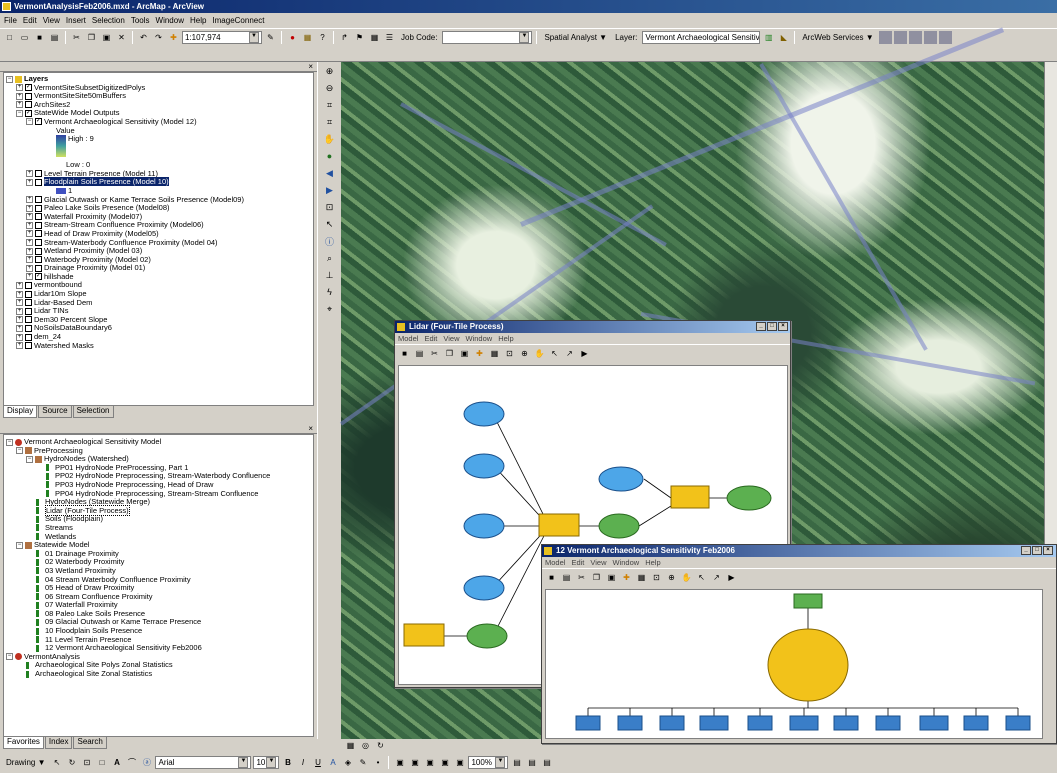 This screenshot has height=773, width=1057. What do you see at coordinates (362, 762) in the screenshot?
I see `line-color-icon: ✎` at bounding box center [362, 762].